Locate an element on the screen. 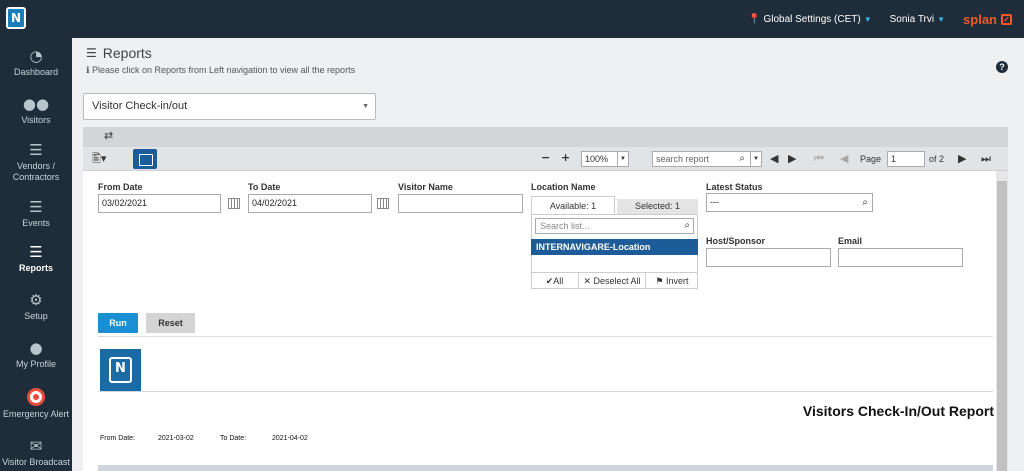 This screenshot has width=1024, height=471. sidebar-item-label: Dashboard is located at coordinates (36, 72).